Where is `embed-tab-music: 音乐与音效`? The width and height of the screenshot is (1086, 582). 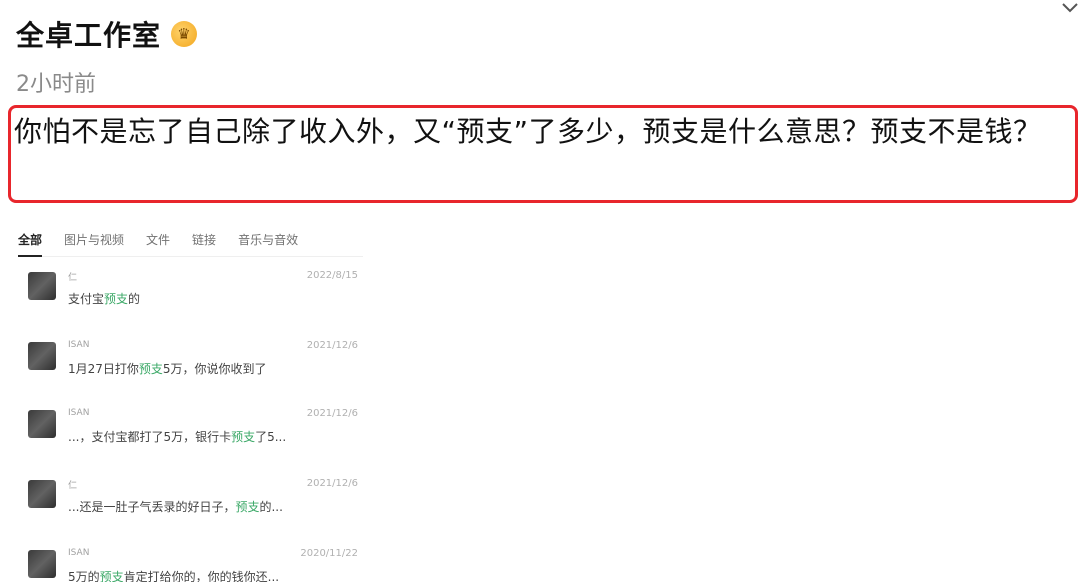
embed-tab-music: 音乐与音效 is located at coordinates (268, 239).